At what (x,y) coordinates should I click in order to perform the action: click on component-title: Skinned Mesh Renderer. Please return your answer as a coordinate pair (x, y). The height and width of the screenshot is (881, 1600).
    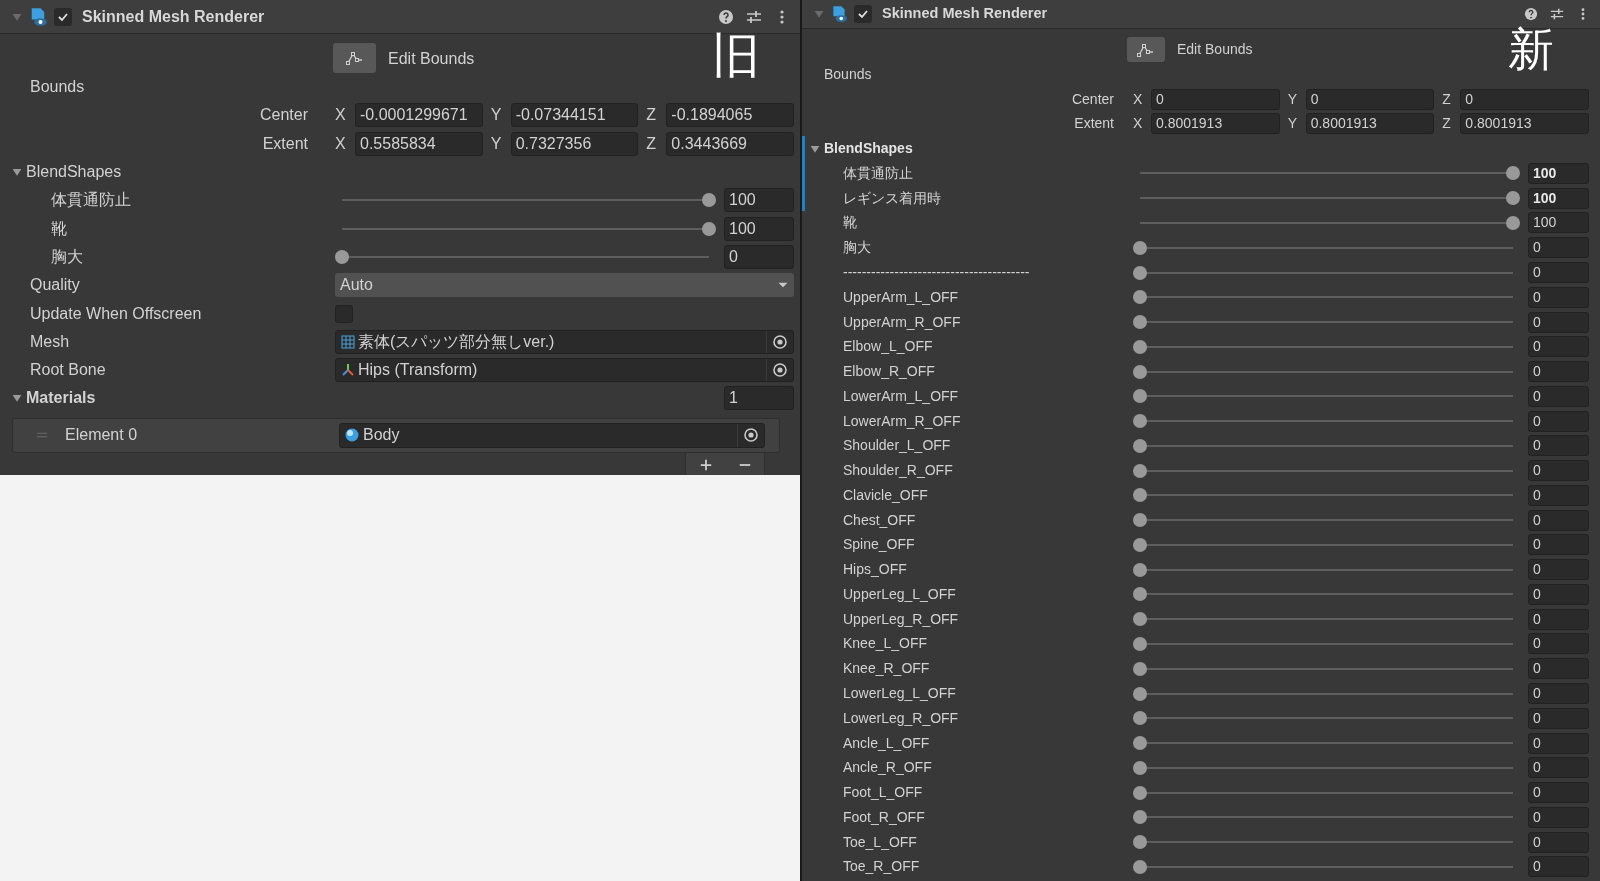
    Looking at the image, I should click on (173, 16).